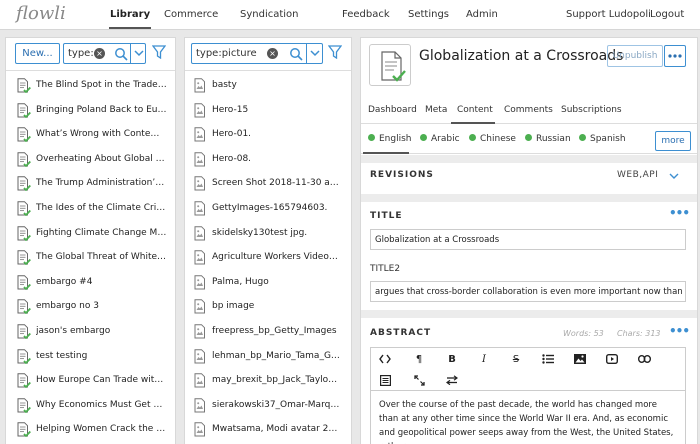 Image resolution: width=700 pixels, height=444 pixels. What do you see at coordinates (268, 160) in the screenshot?
I see `list-item: Hero-08.` at bounding box center [268, 160].